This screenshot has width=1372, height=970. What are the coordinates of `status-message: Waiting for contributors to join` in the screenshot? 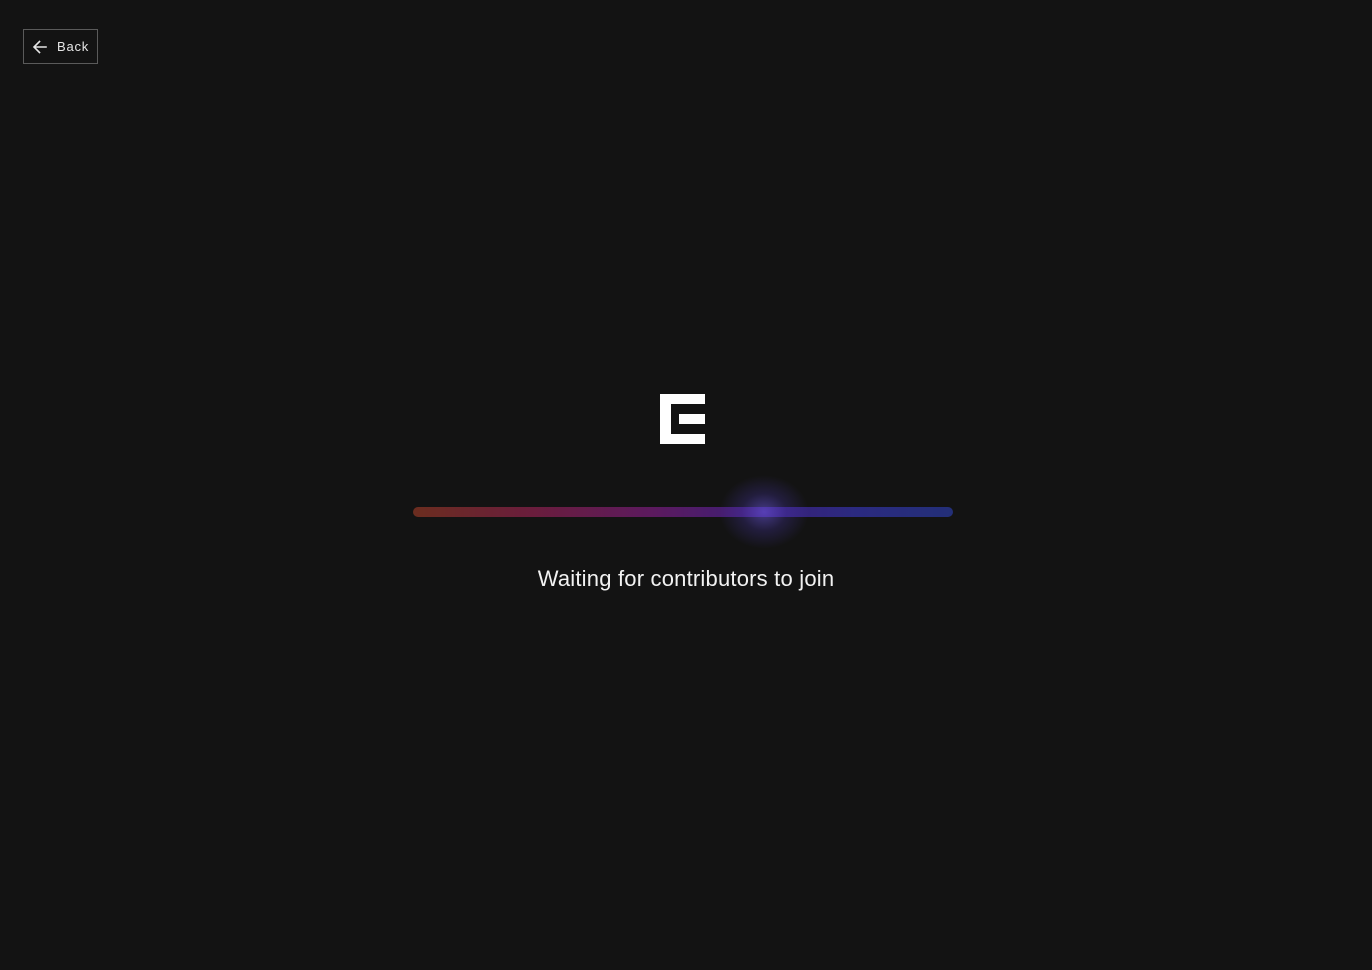 It's located at (686, 578).